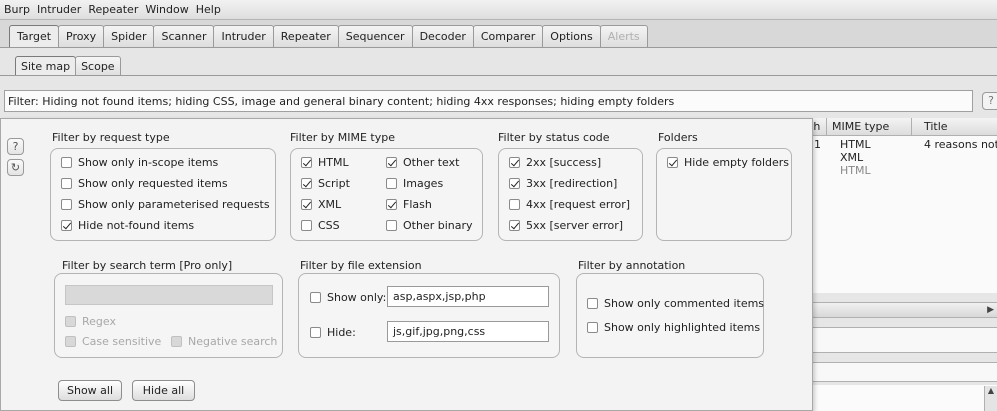 Image resolution: width=997 pixels, height=411 pixels. Describe the element at coordinates (163, 390) in the screenshot. I see `hide-all-button: Hide all` at that location.